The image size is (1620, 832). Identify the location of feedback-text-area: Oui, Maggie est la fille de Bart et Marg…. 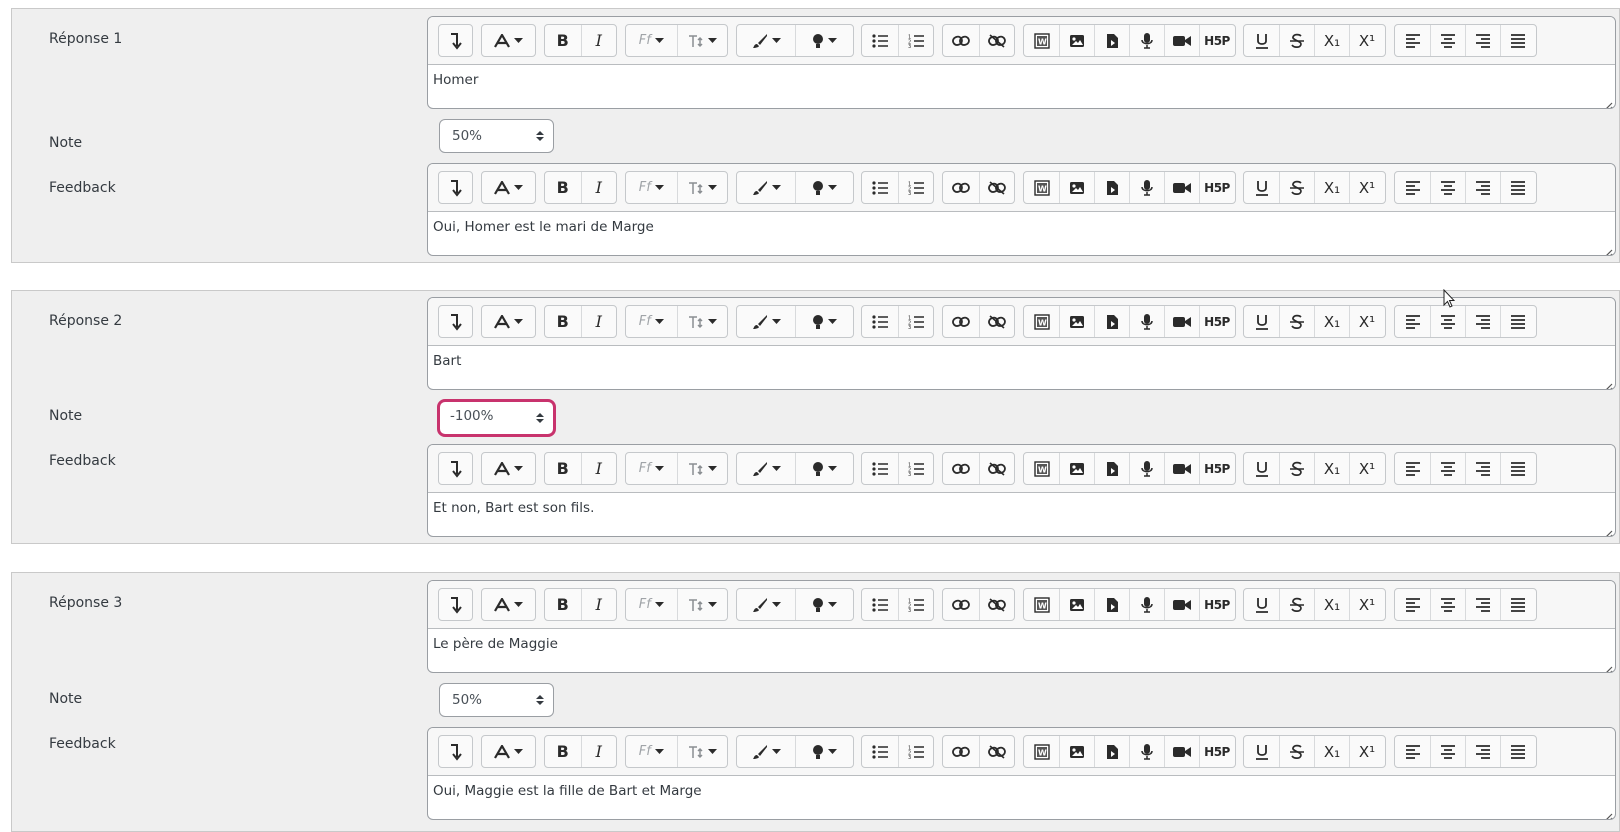
(1021, 791).